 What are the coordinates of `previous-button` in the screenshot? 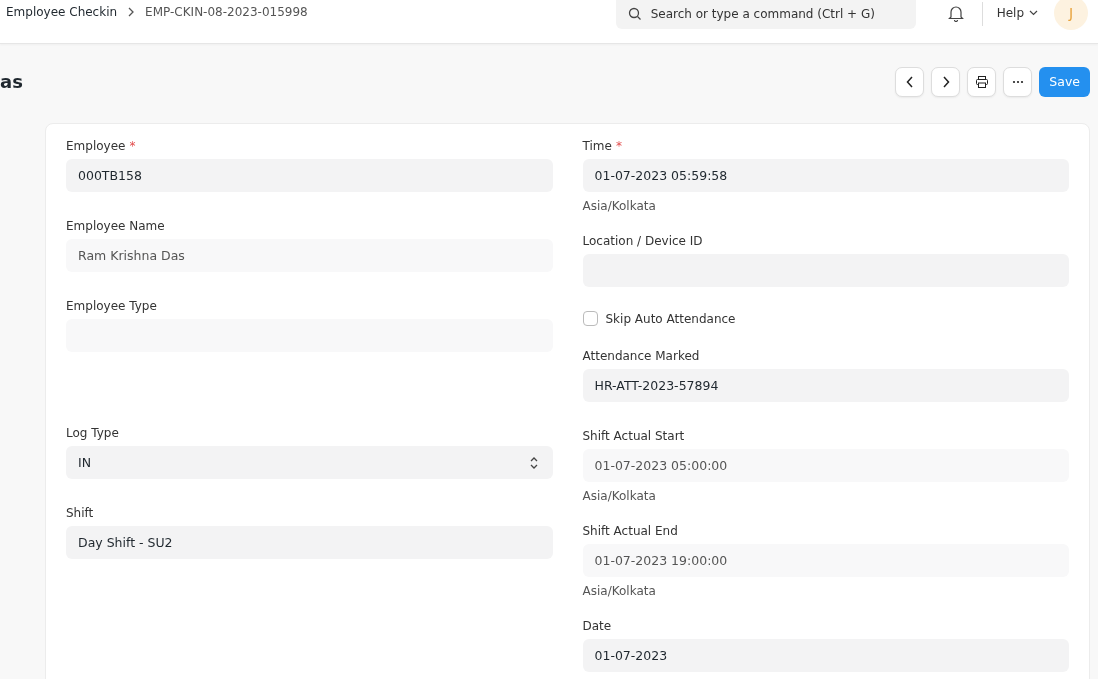 It's located at (910, 81).